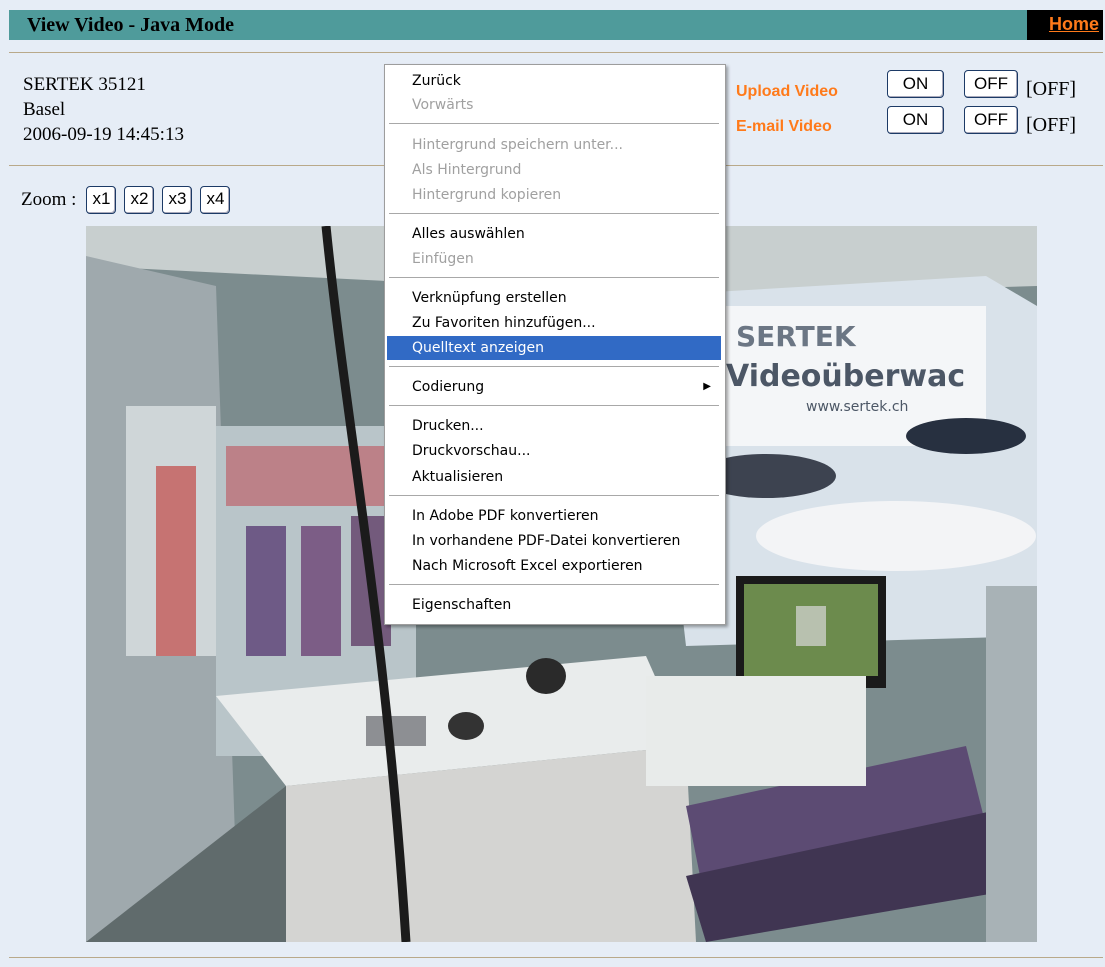 The width and height of the screenshot is (1105, 967). What do you see at coordinates (467, 170) in the screenshot?
I see `menu-item-als-hintergrund: Als Hintergrund` at bounding box center [467, 170].